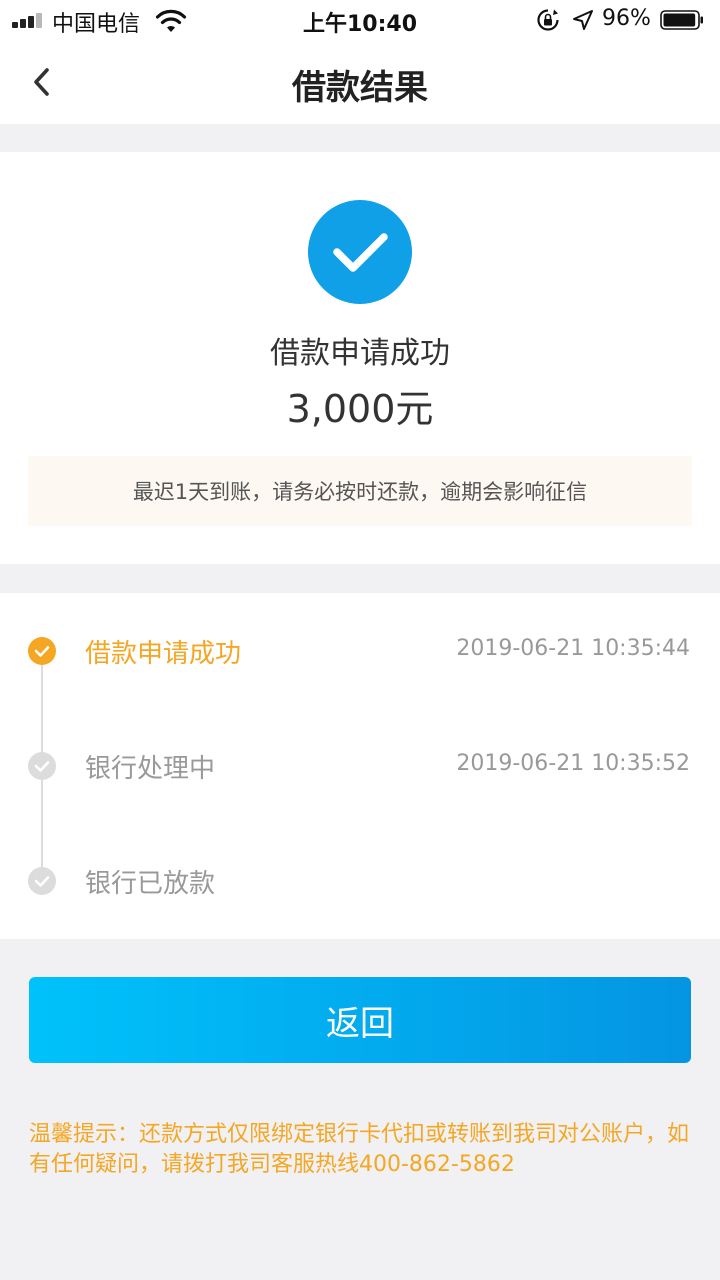  Describe the element at coordinates (360, 20) in the screenshot. I see `status-bar: 中国电信 上午10:40 96%` at that location.